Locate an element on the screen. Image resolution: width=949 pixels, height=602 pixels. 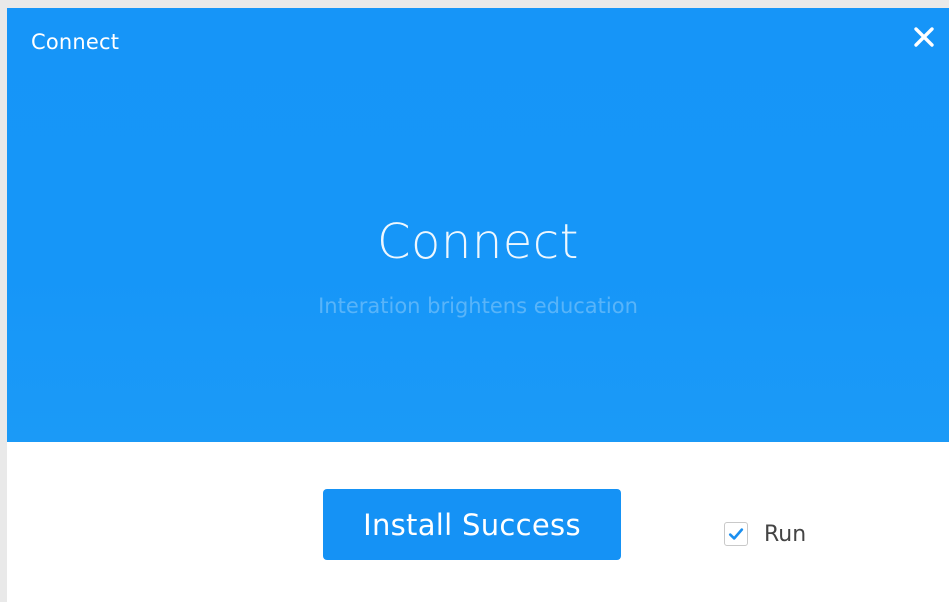
tagline: Interation brightens education is located at coordinates (478, 306).